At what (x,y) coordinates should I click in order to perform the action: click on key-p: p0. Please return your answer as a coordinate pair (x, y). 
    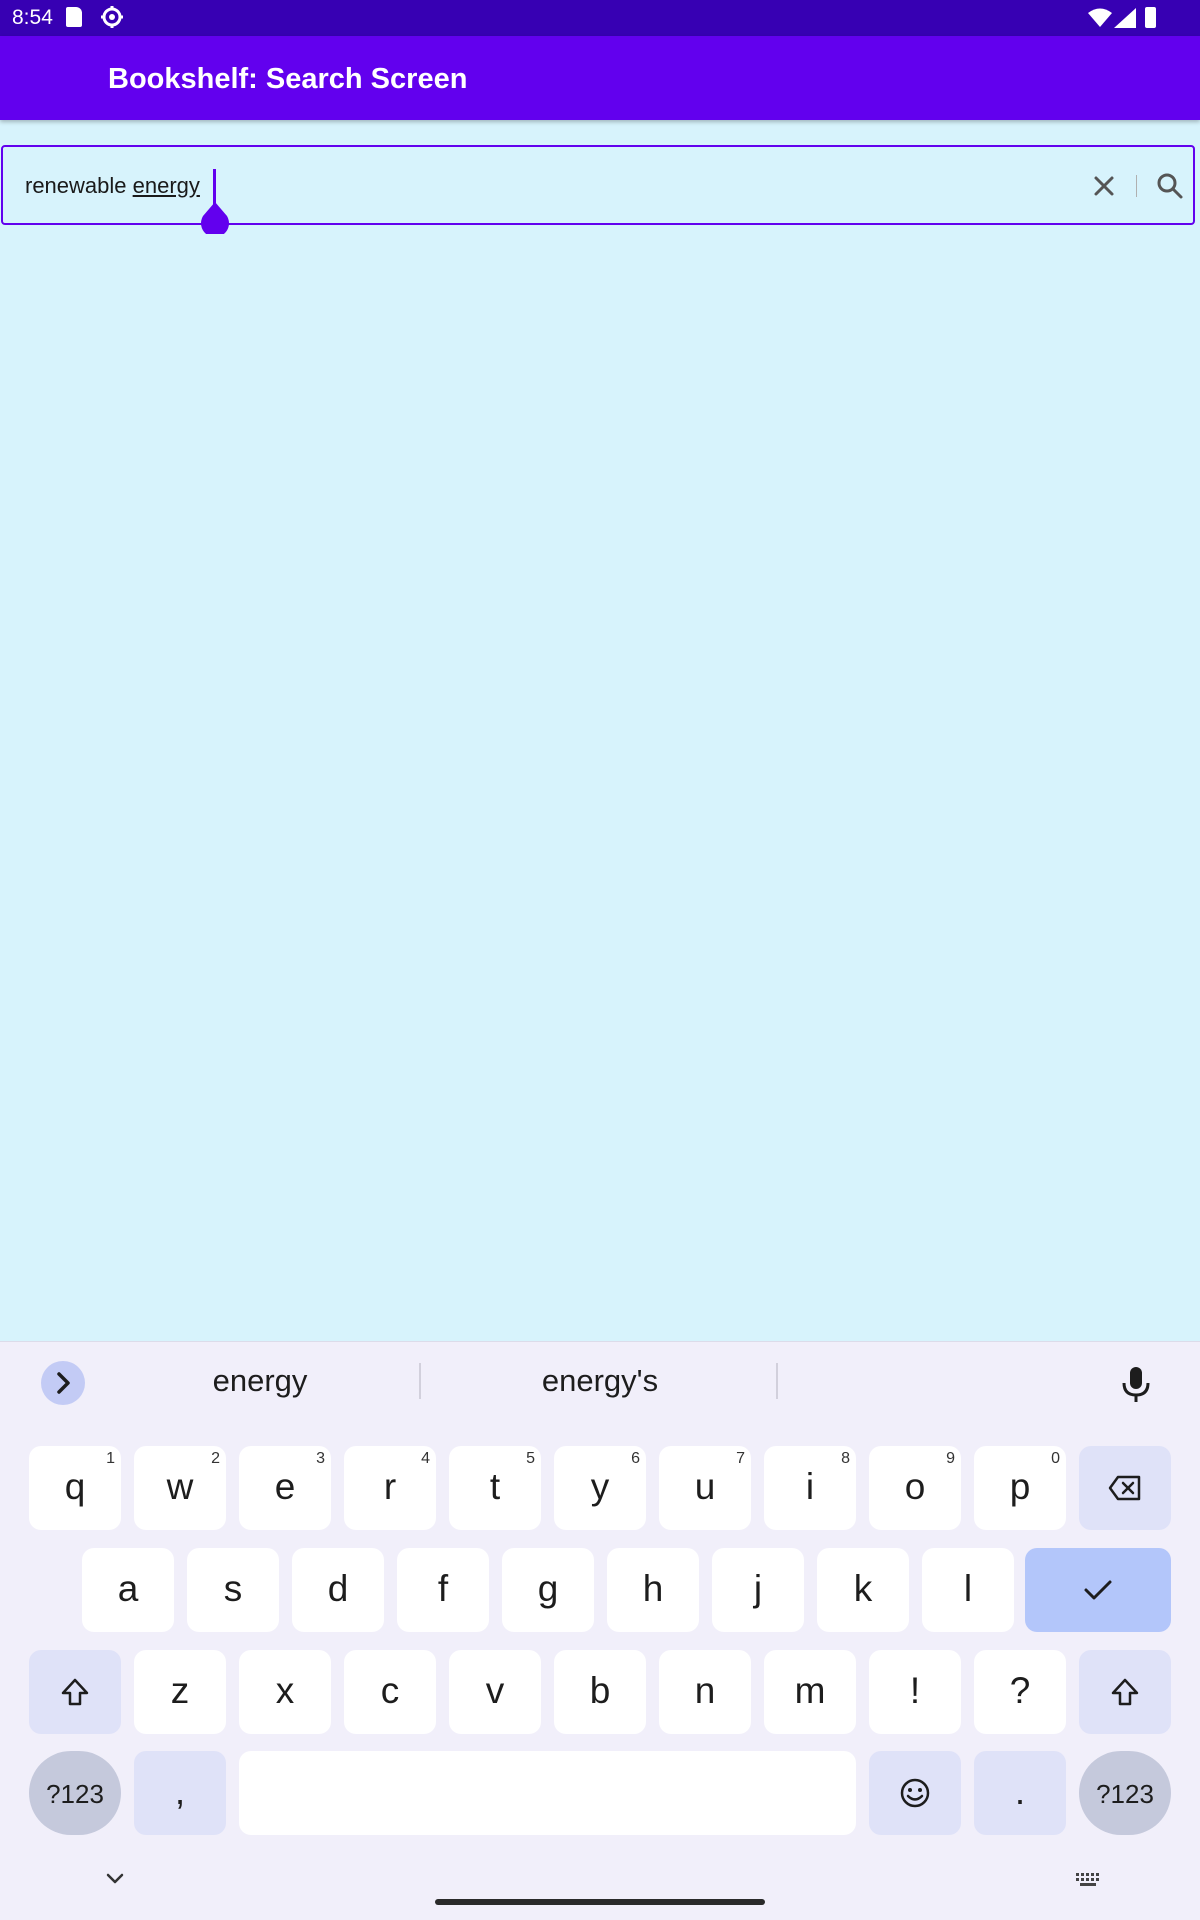
    Looking at the image, I should click on (1020, 1488).